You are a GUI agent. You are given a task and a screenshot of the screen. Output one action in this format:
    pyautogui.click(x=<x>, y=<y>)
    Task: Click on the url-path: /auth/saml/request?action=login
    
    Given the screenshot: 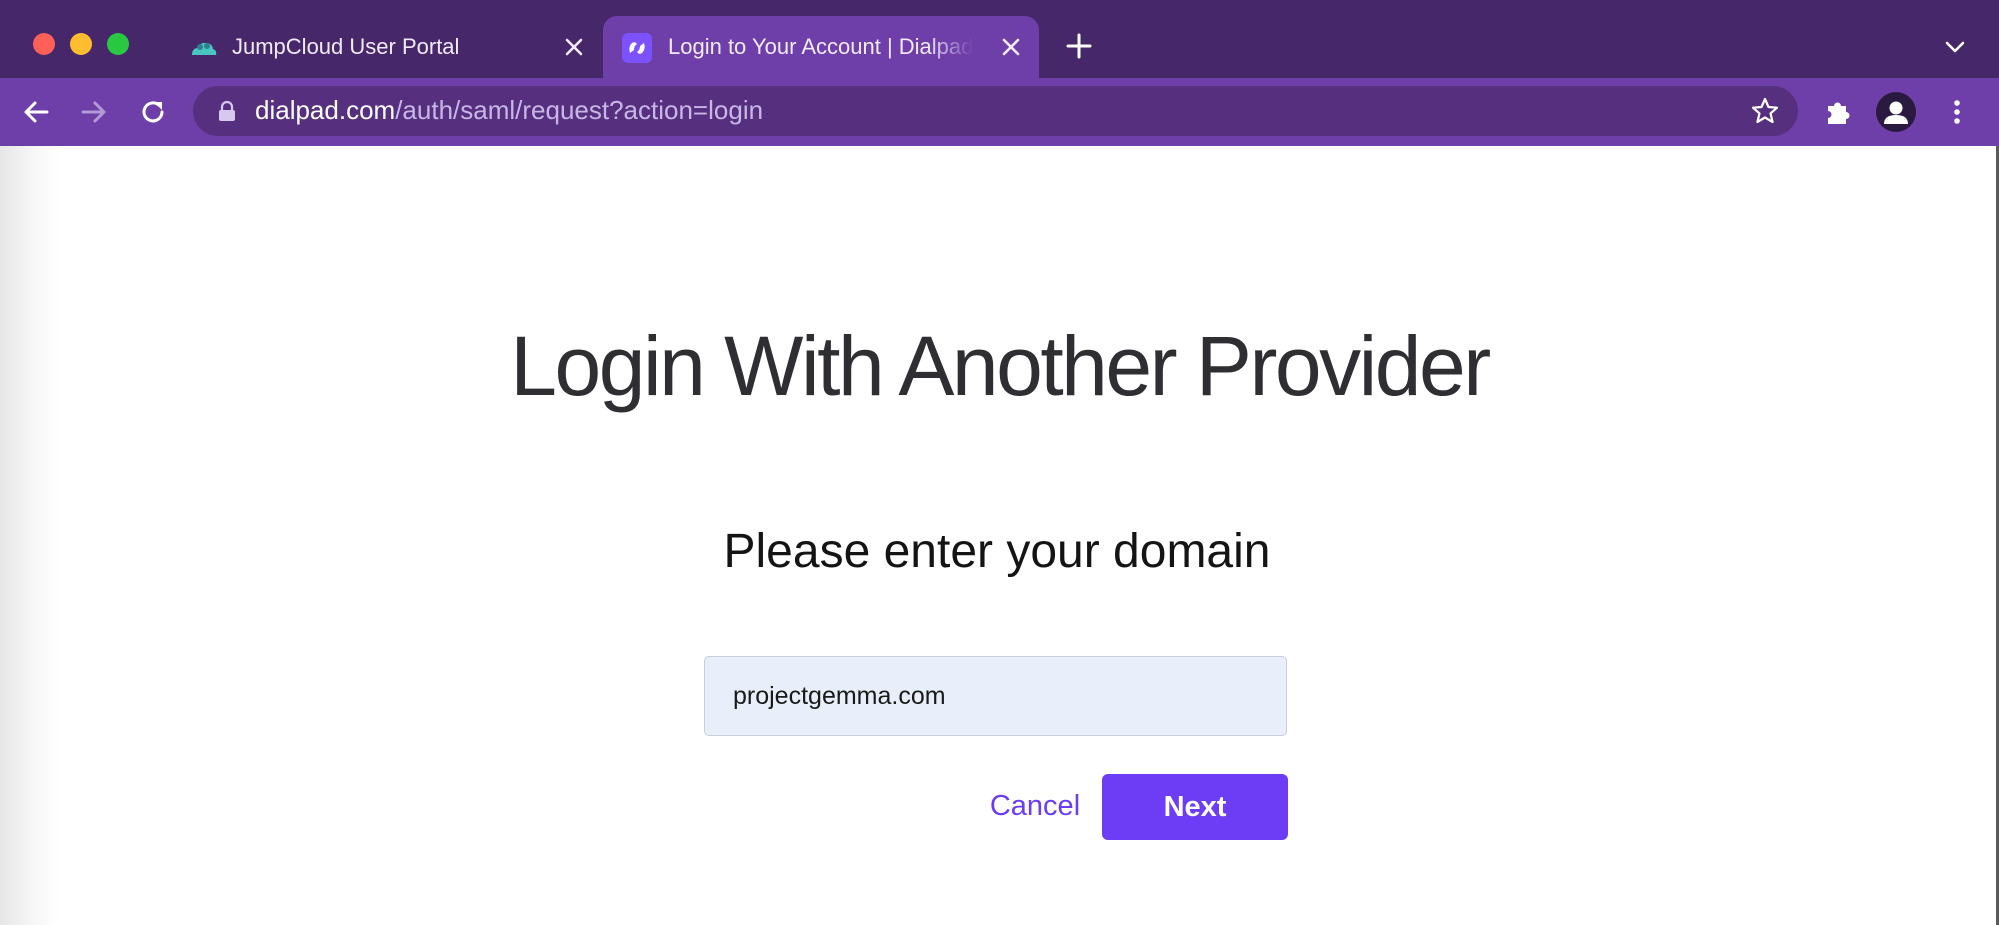 What is the action you would take?
    pyautogui.click(x=579, y=110)
    